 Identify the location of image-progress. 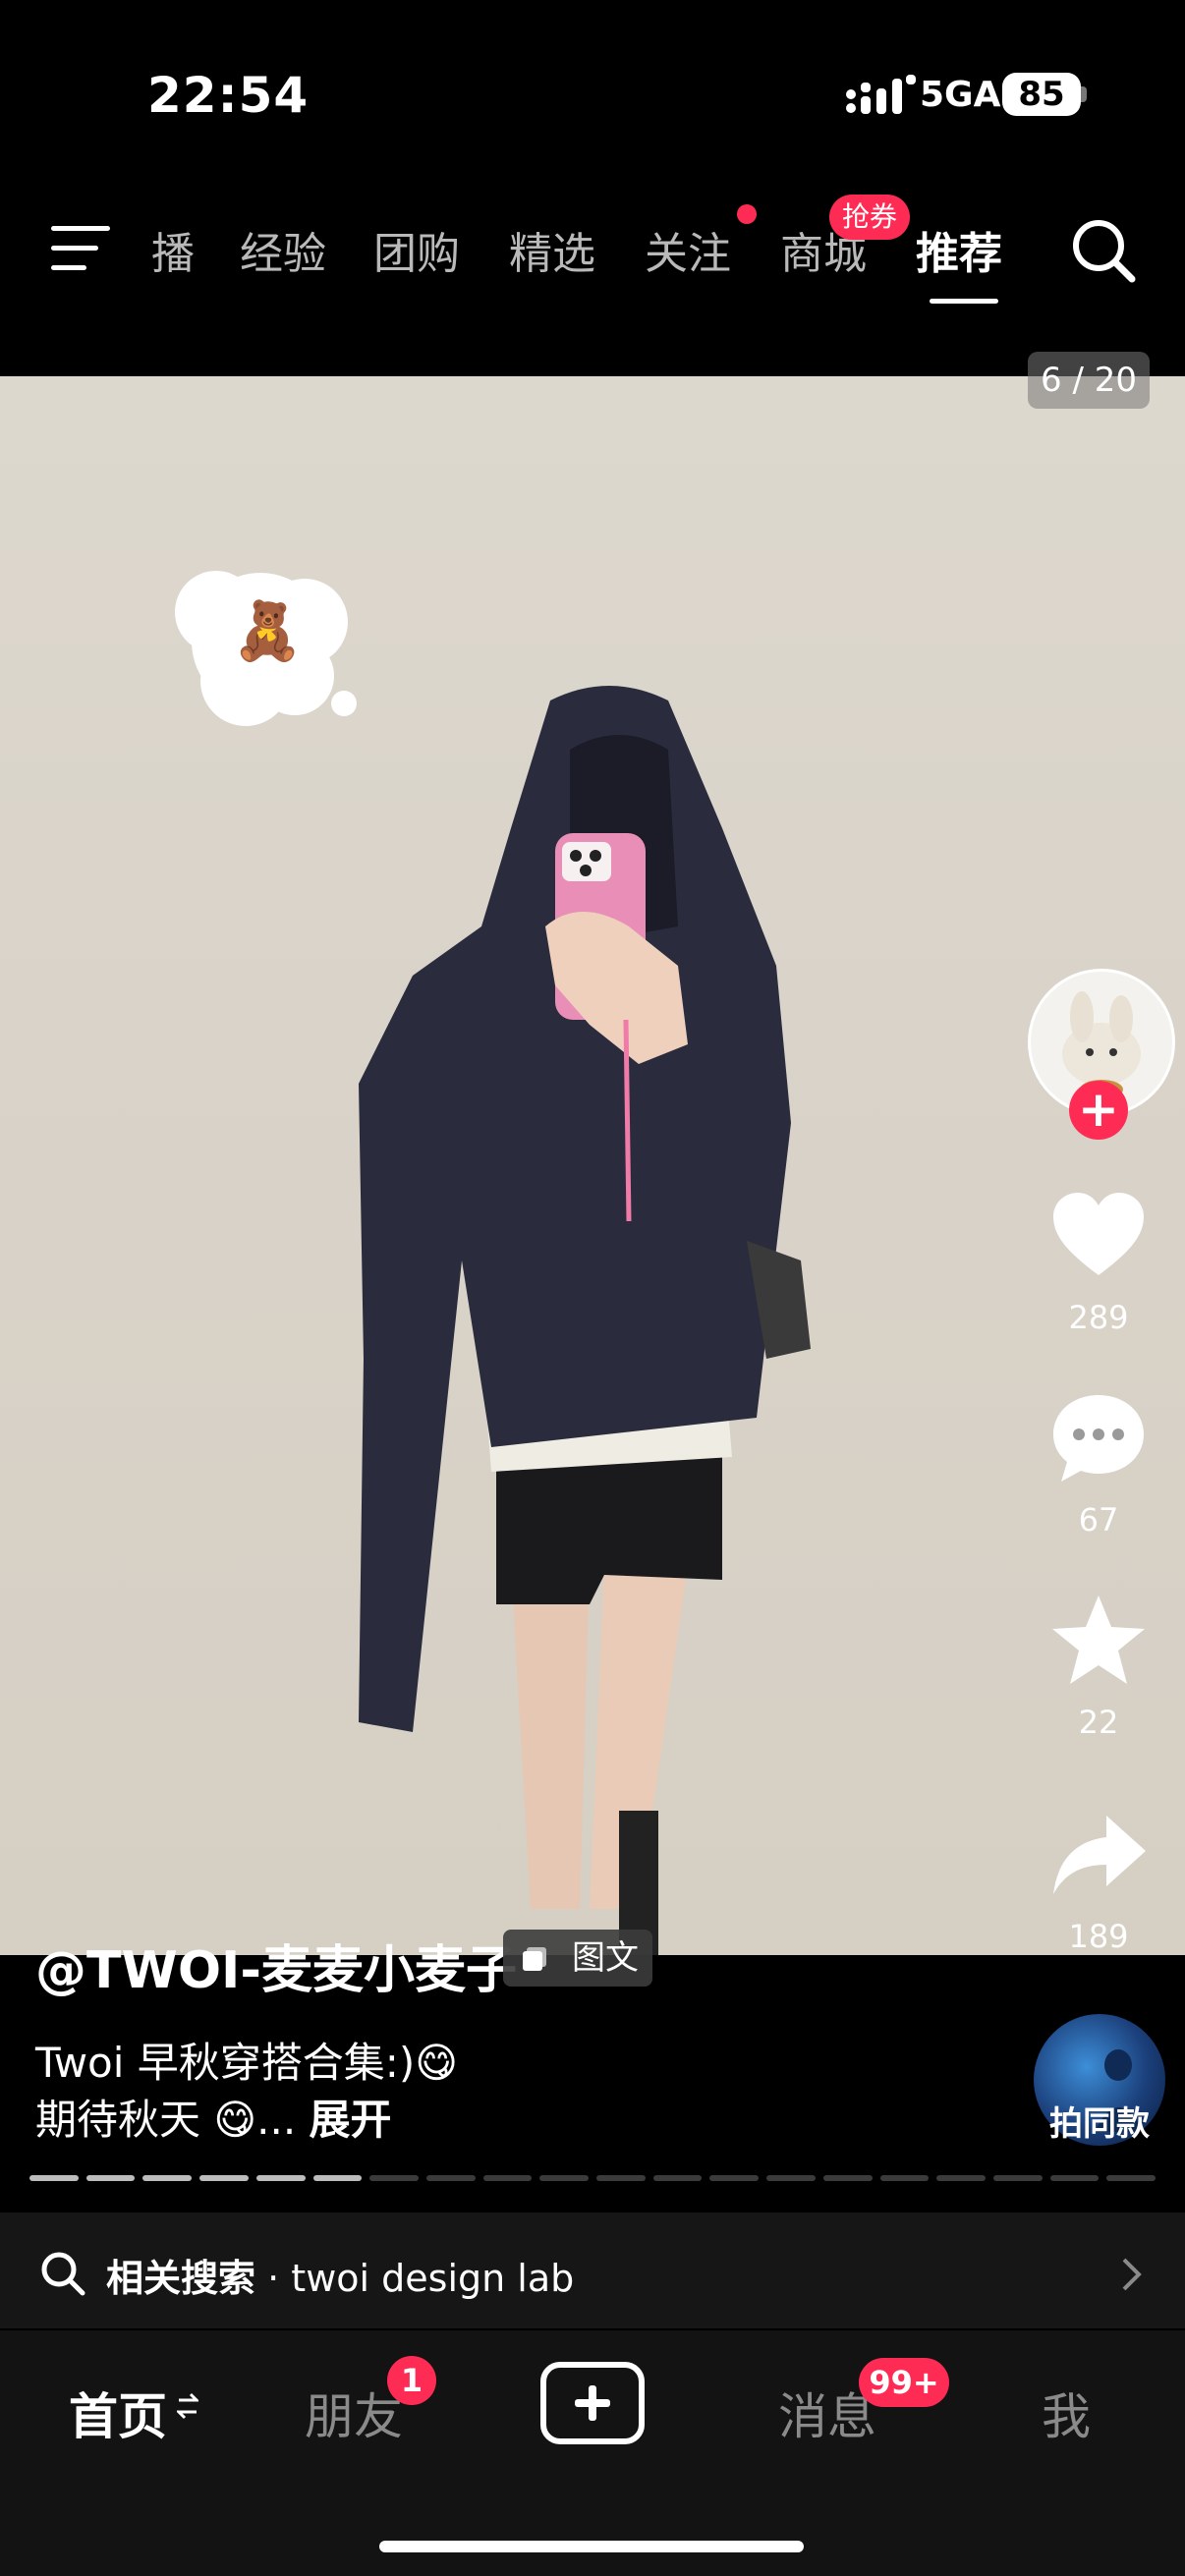
(593, 2178).